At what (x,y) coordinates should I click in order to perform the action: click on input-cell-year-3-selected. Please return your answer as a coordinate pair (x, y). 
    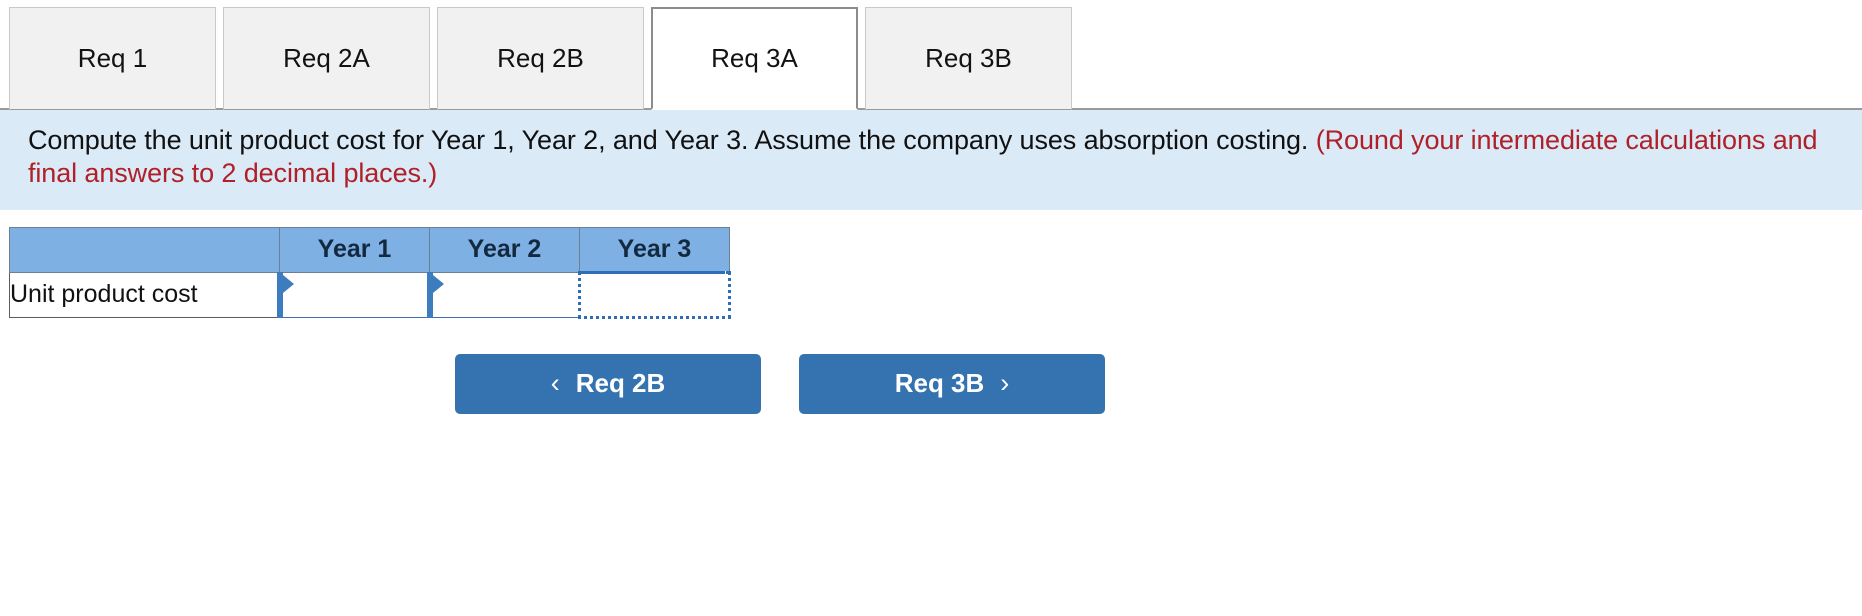
    Looking at the image, I should click on (654, 294).